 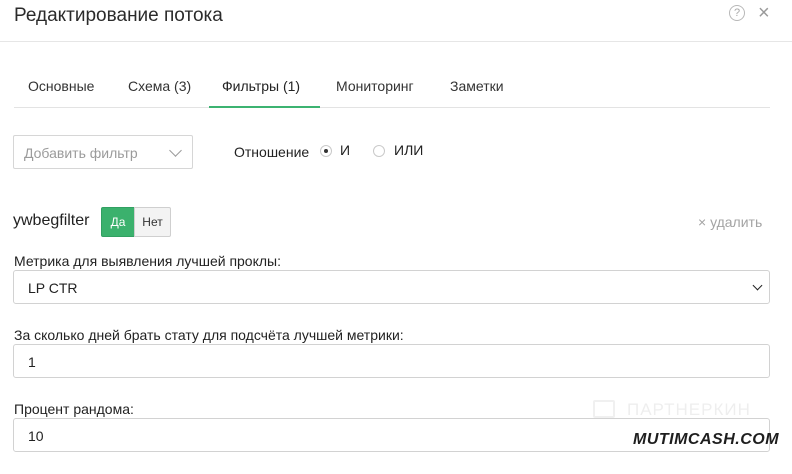 I want to click on partnerkin-watermark-text: ПАРТНЕРКИН, so click(x=689, y=409).